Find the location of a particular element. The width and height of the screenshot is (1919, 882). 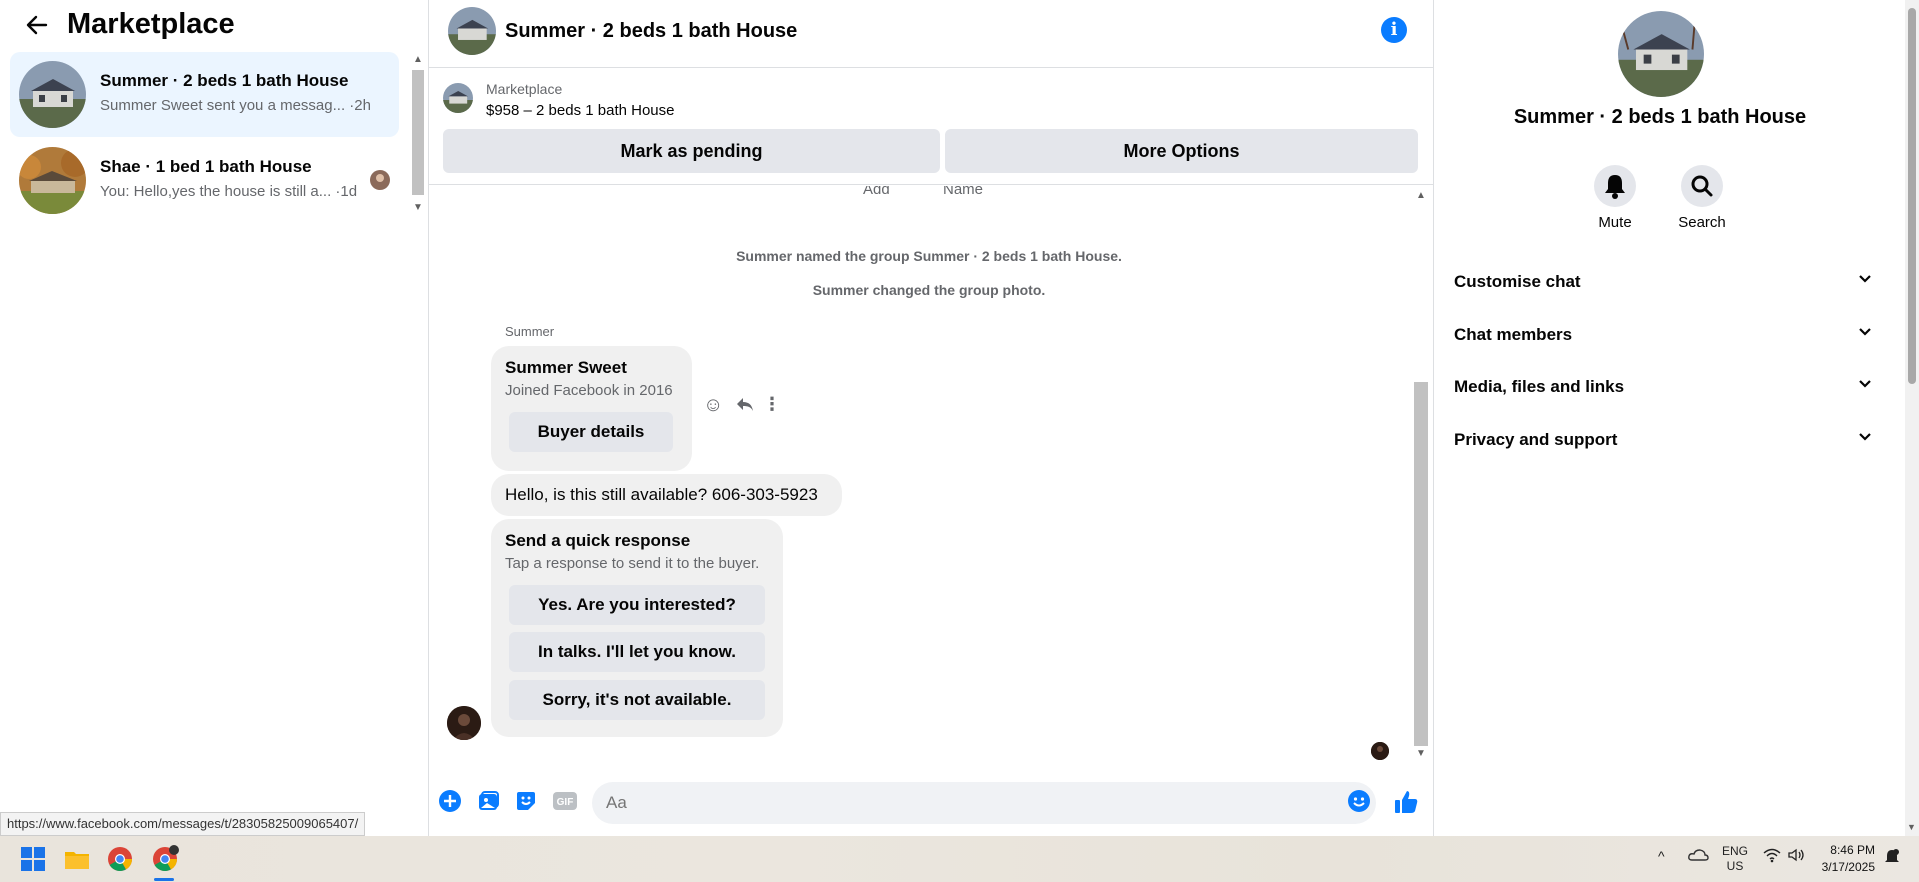

region-code: US is located at coordinates (1735, 866).